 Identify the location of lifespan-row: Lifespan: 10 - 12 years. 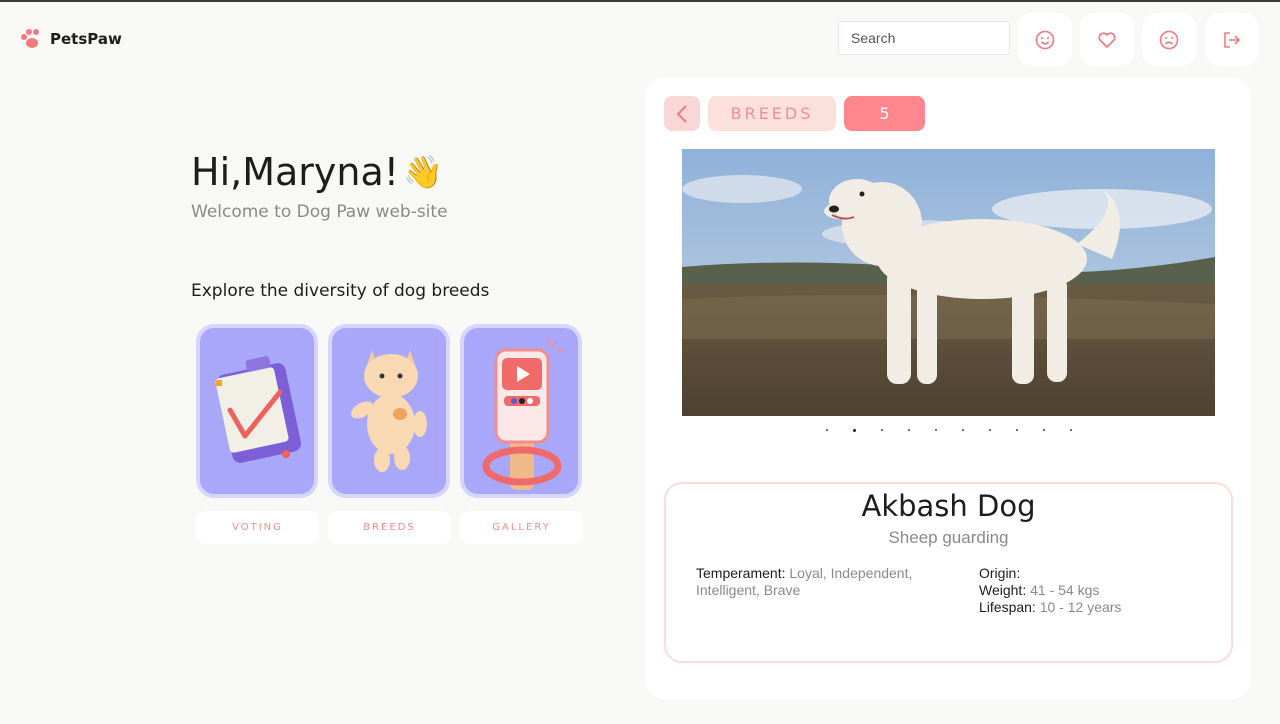
(1099, 607).